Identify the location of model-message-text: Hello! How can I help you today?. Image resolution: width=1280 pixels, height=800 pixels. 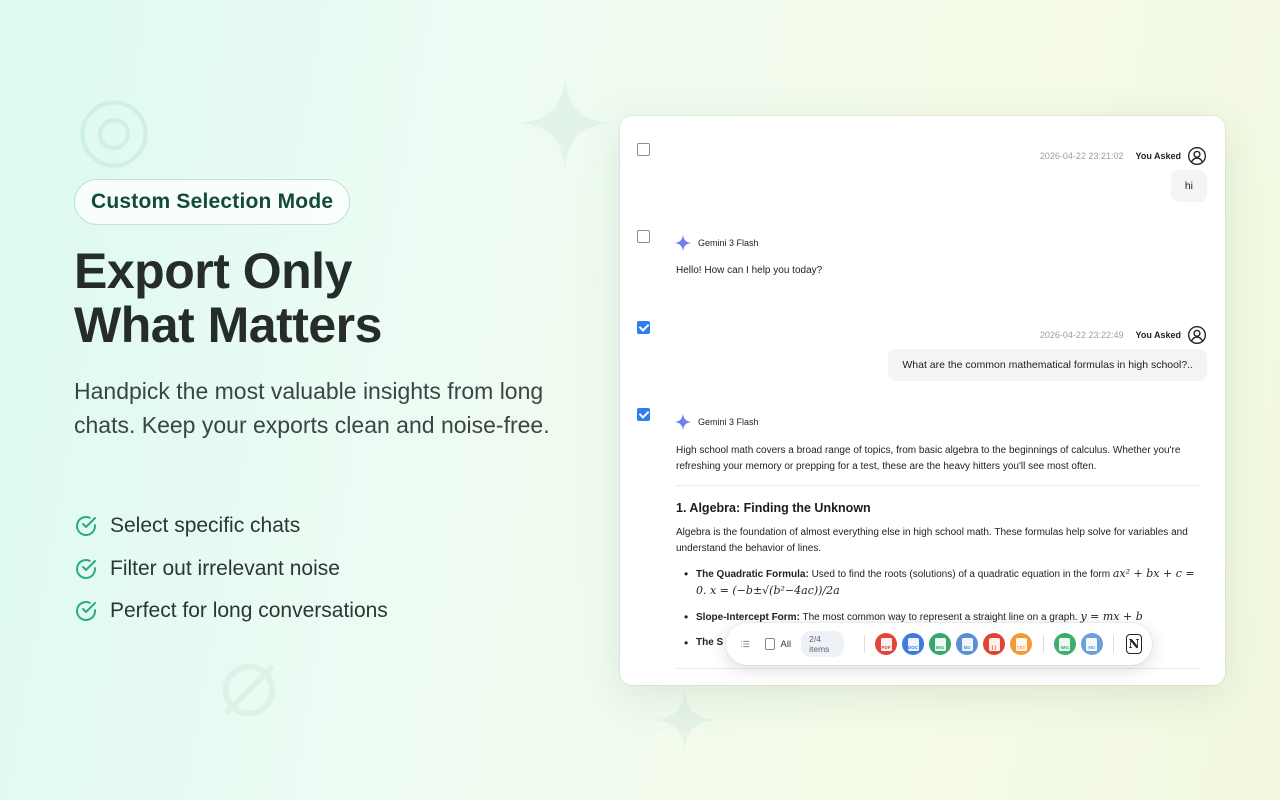
(749, 270).